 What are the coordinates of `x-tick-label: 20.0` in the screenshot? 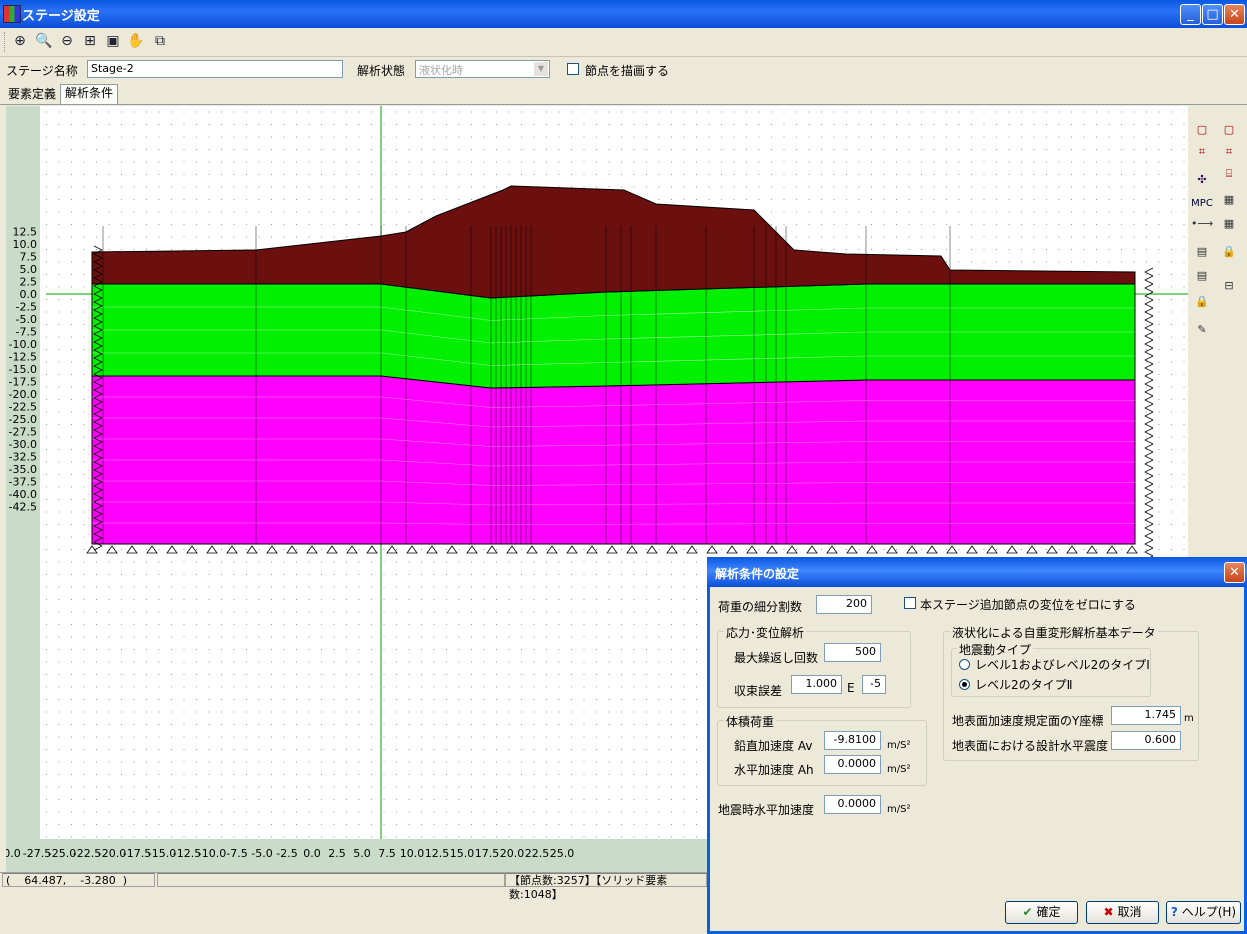 It's located at (512, 853).